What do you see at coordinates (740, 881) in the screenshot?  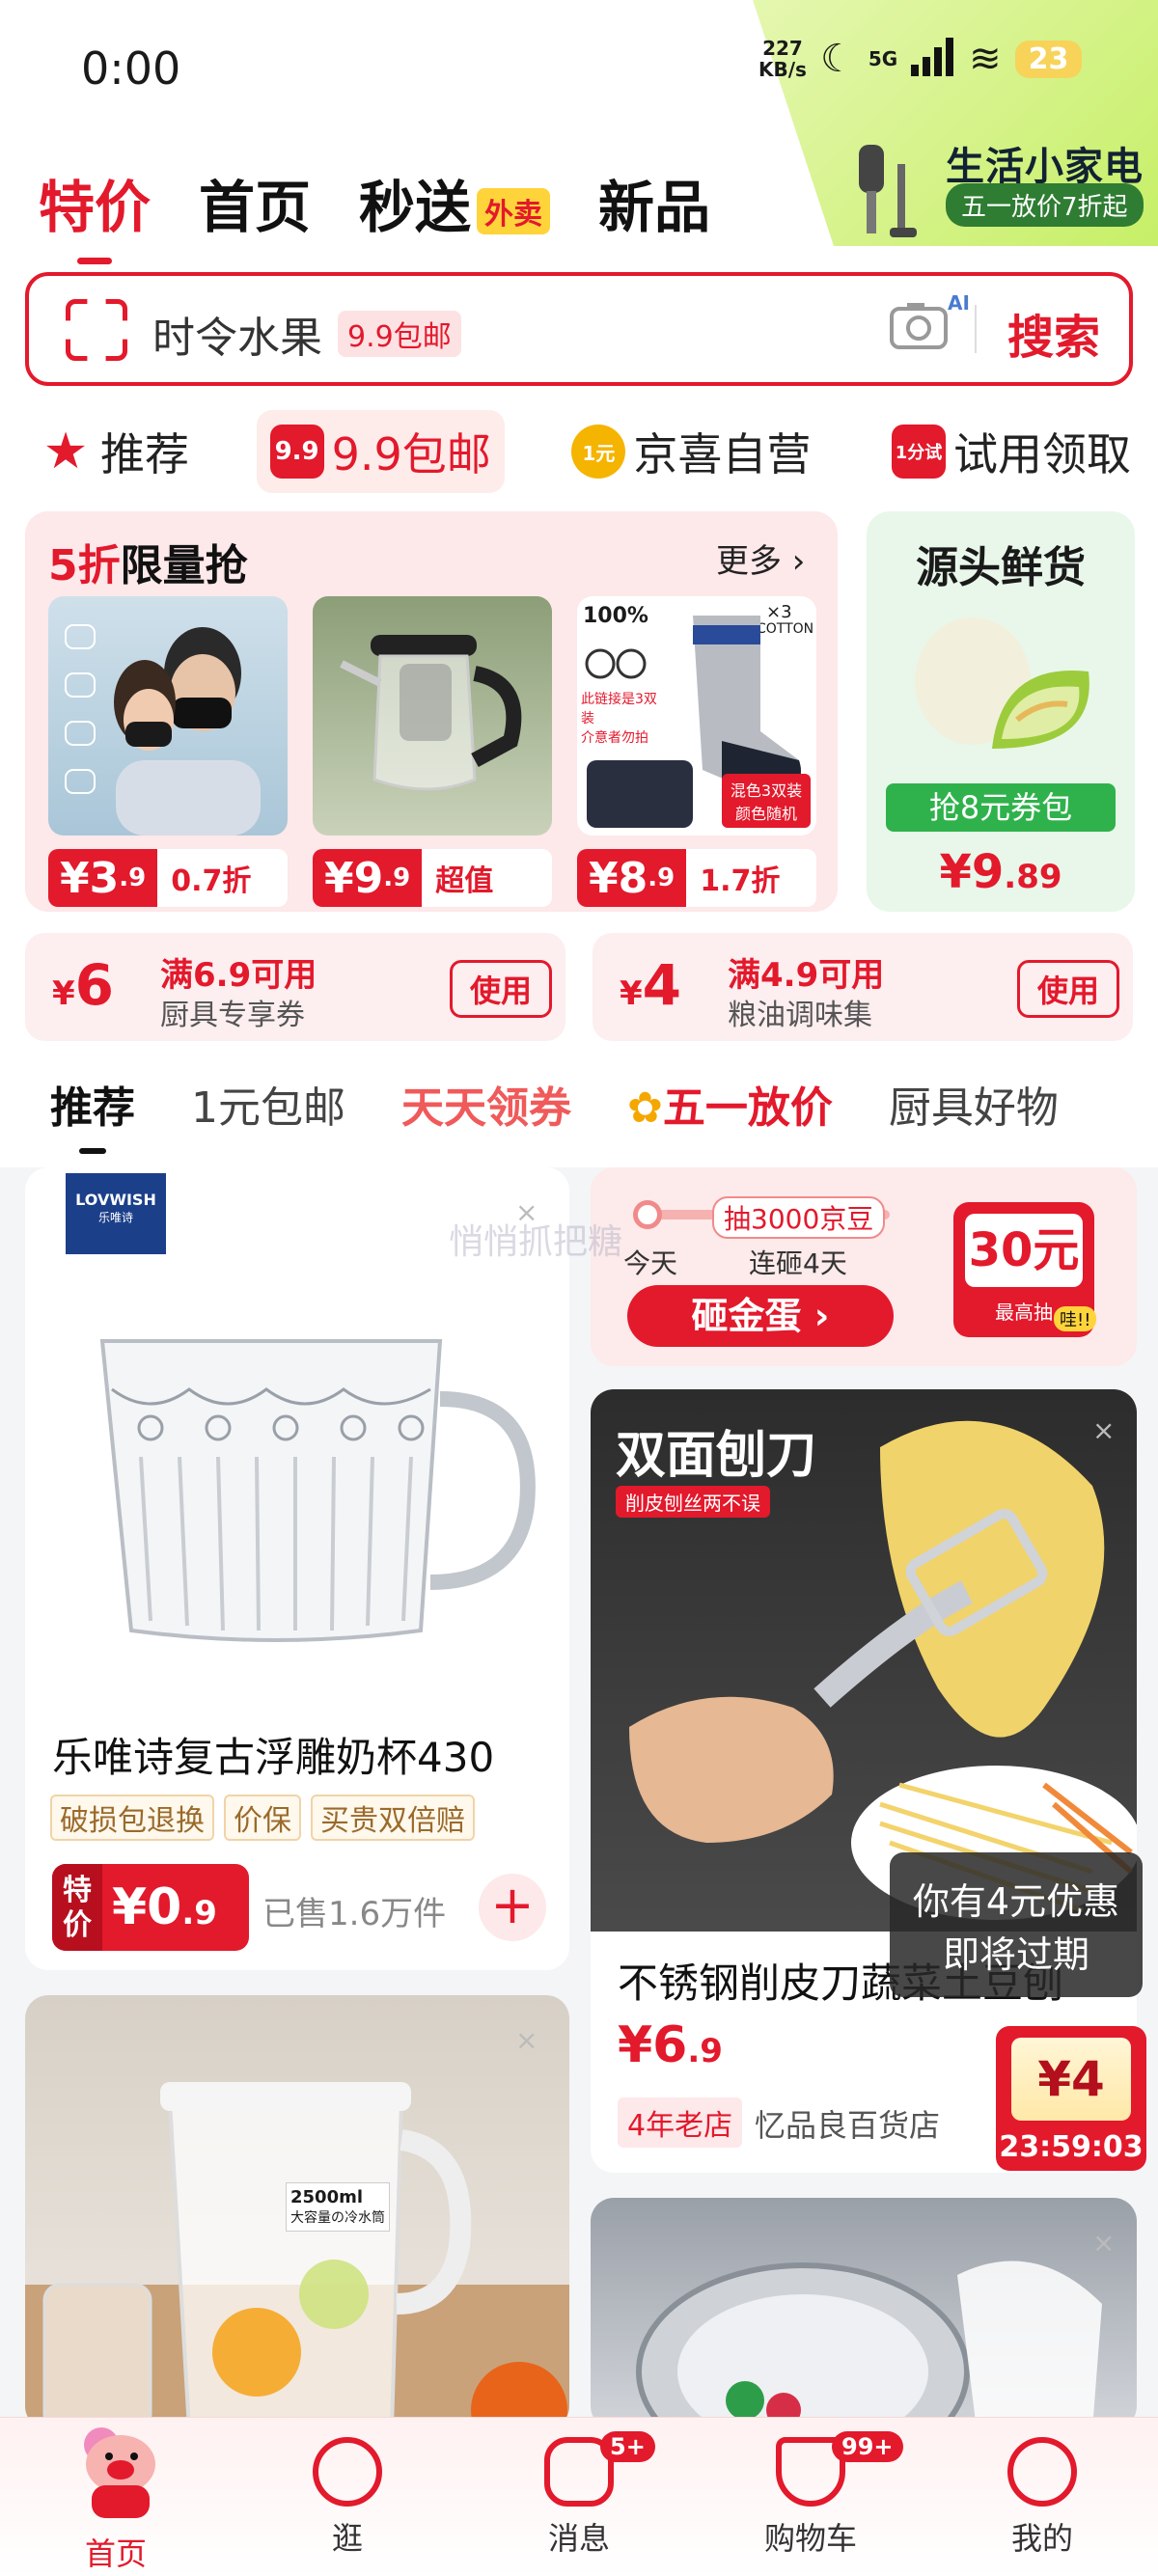 I see `discount-tag: 1.7折` at bounding box center [740, 881].